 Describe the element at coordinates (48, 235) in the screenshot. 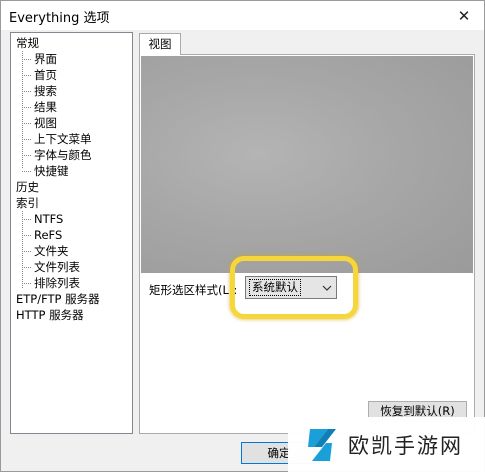

I see `tree-item-refs: ReFS` at that location.